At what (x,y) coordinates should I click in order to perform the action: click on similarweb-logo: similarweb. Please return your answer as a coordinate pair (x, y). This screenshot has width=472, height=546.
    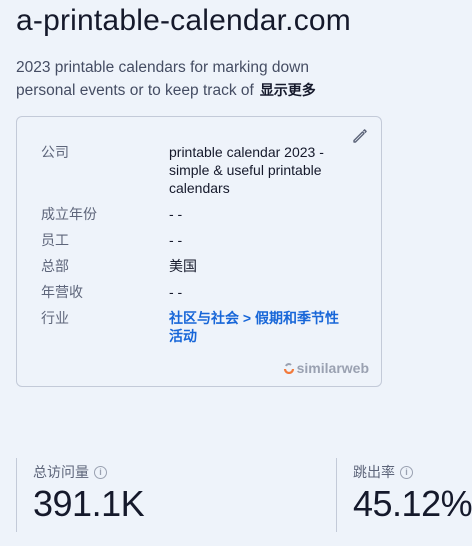
    Looking at the image, I should click on (326, 368).